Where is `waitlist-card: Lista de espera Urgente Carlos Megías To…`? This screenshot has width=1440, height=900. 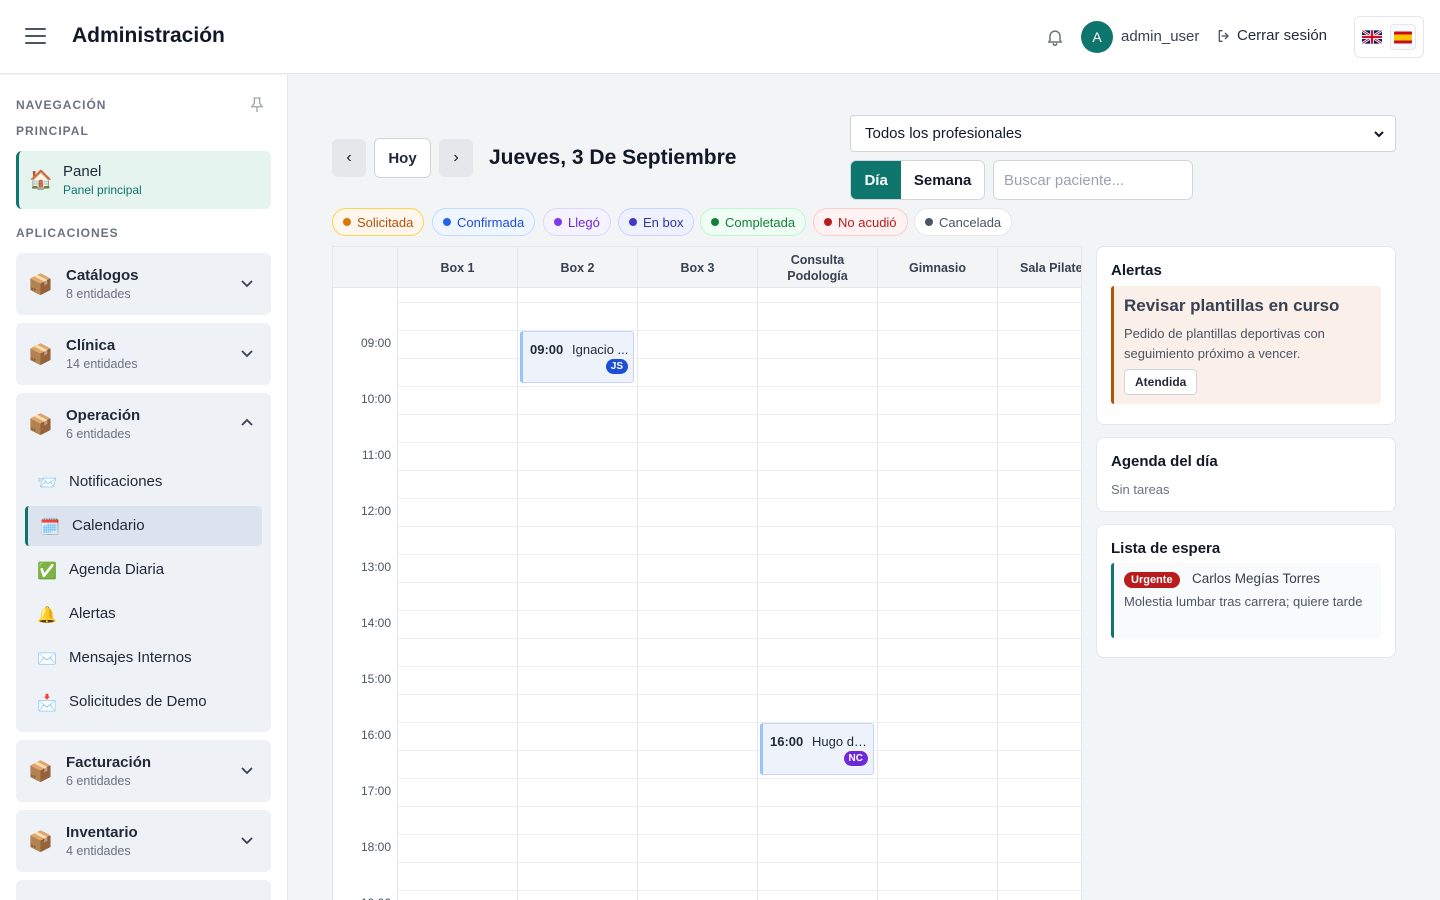 waitlist-card: Lista de espera Urgente Carlos Megías To… is located at coordinates (1246, 591).